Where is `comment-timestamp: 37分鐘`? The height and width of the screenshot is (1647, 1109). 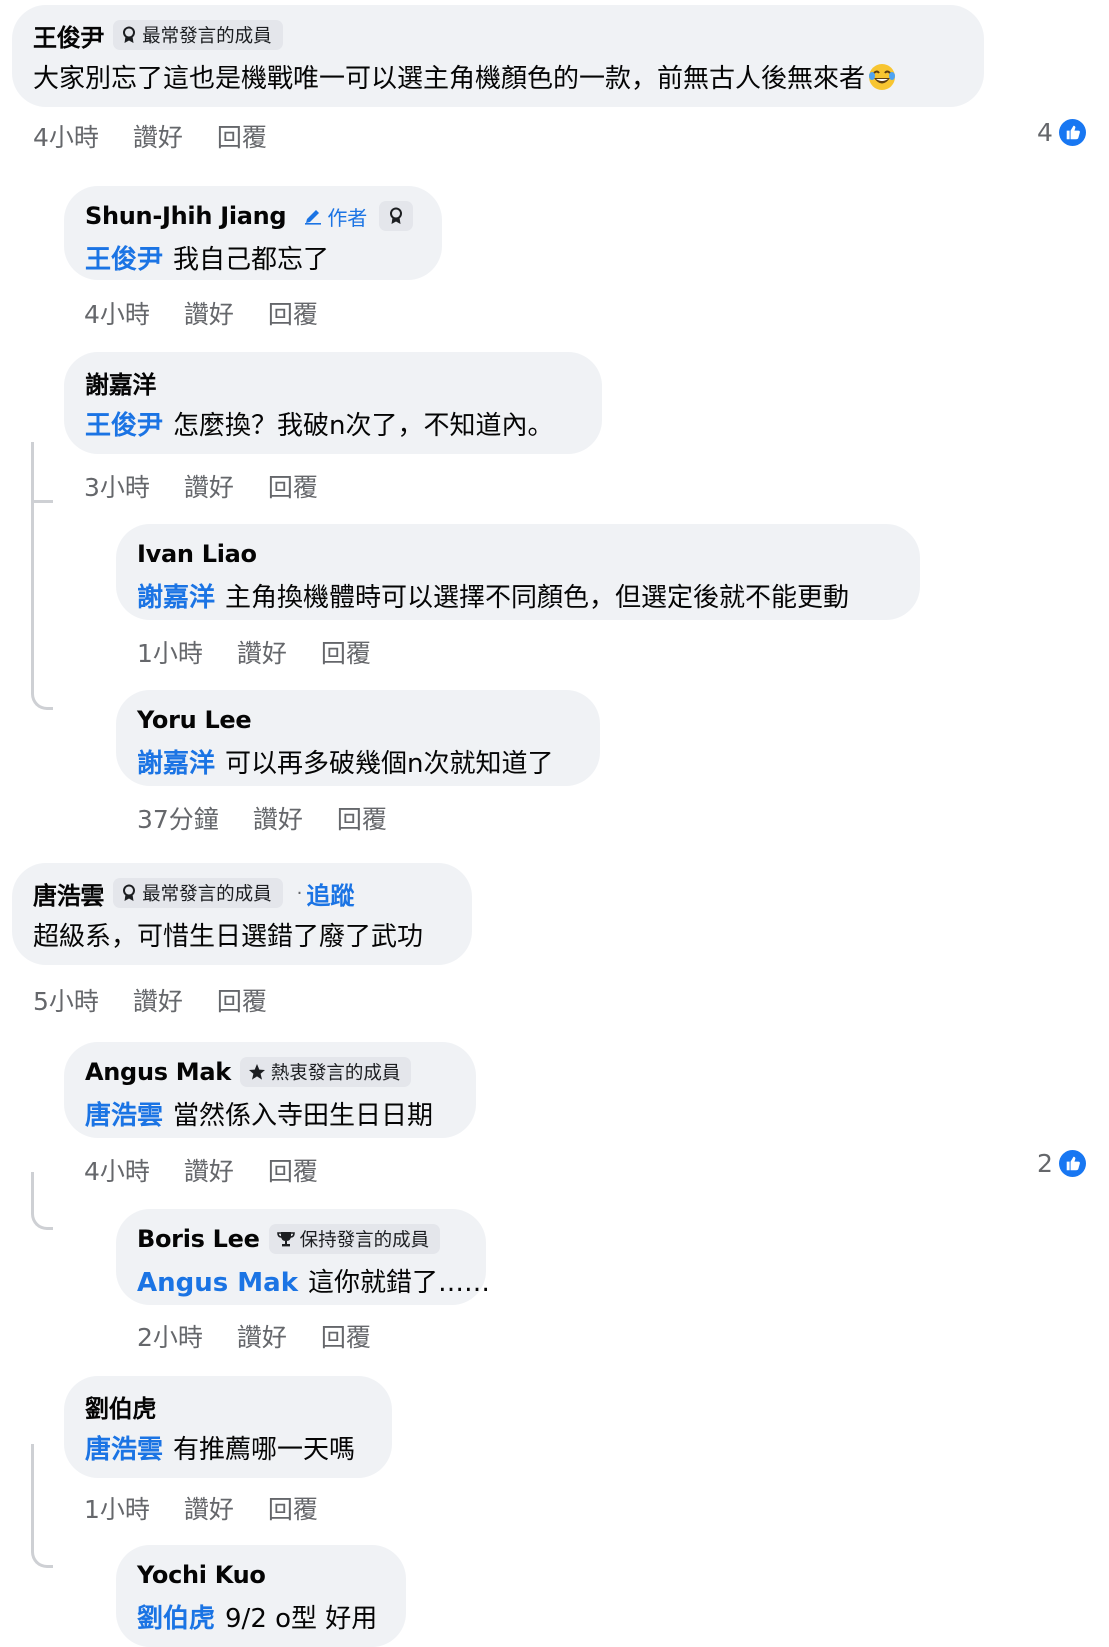
comment-timestamp: 37分鐘 is located at coordinates (178, 818).